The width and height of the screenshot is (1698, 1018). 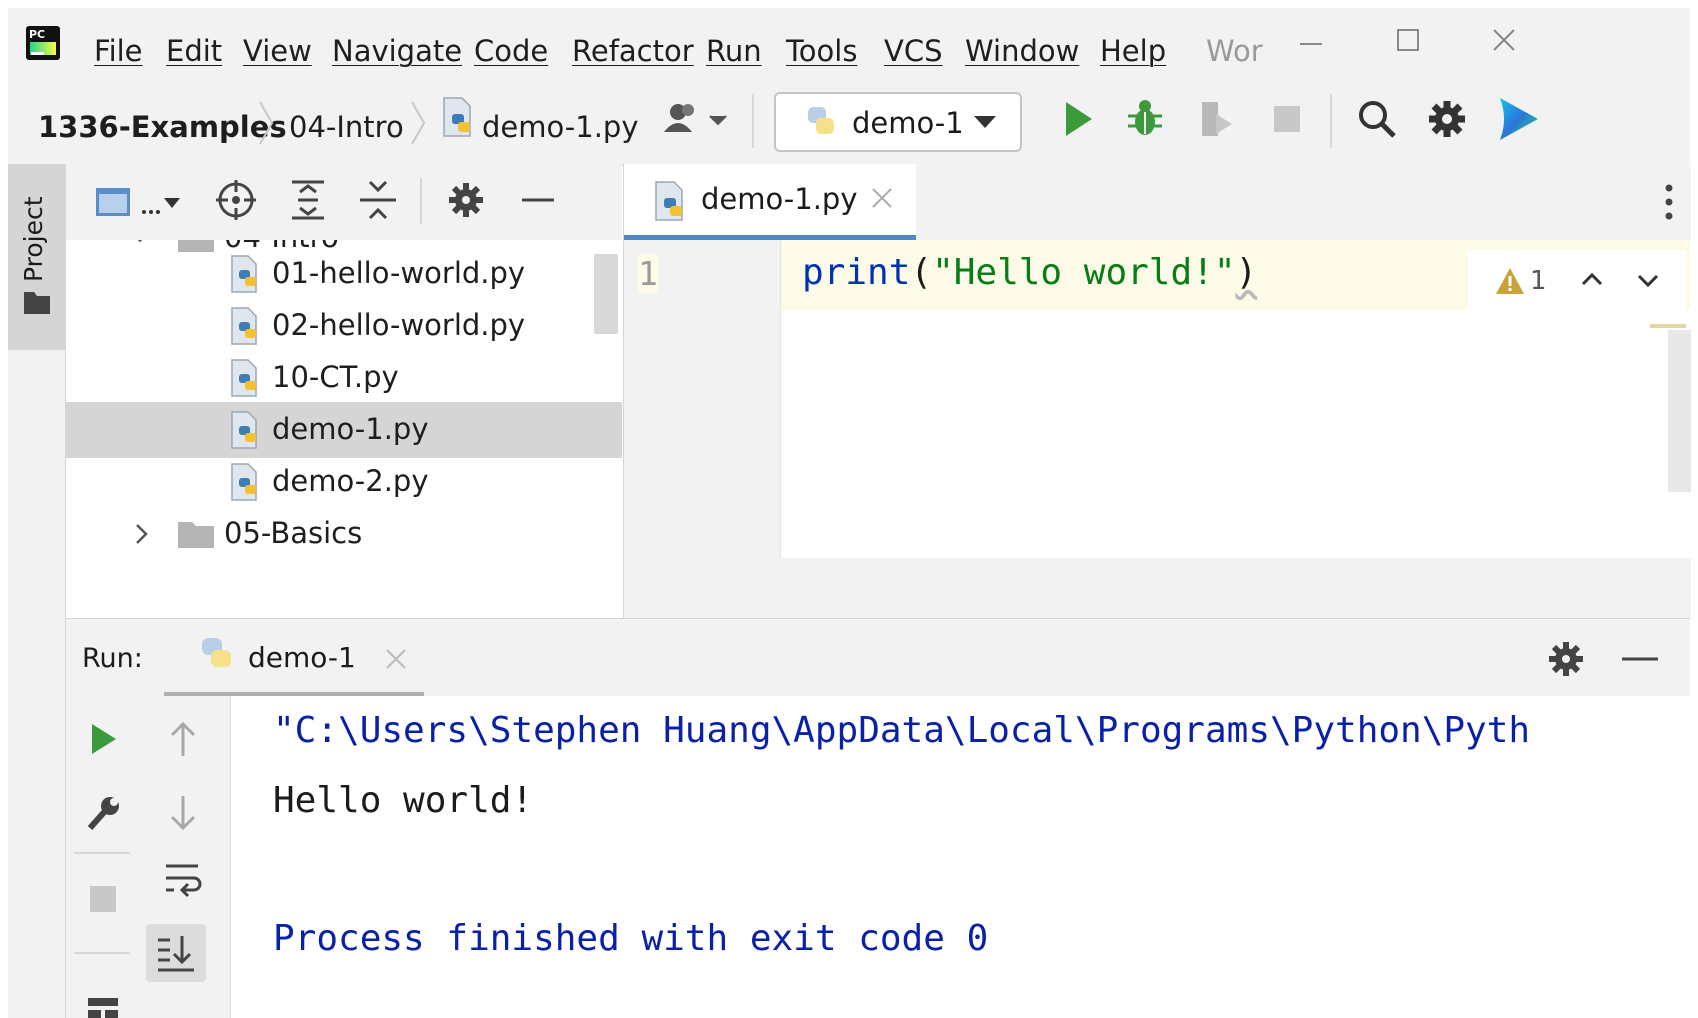 What do you see at coordinates (397, 51) in the screenshot?
I see `menu-navigate: Navigate` at bounding box center [397, 51].